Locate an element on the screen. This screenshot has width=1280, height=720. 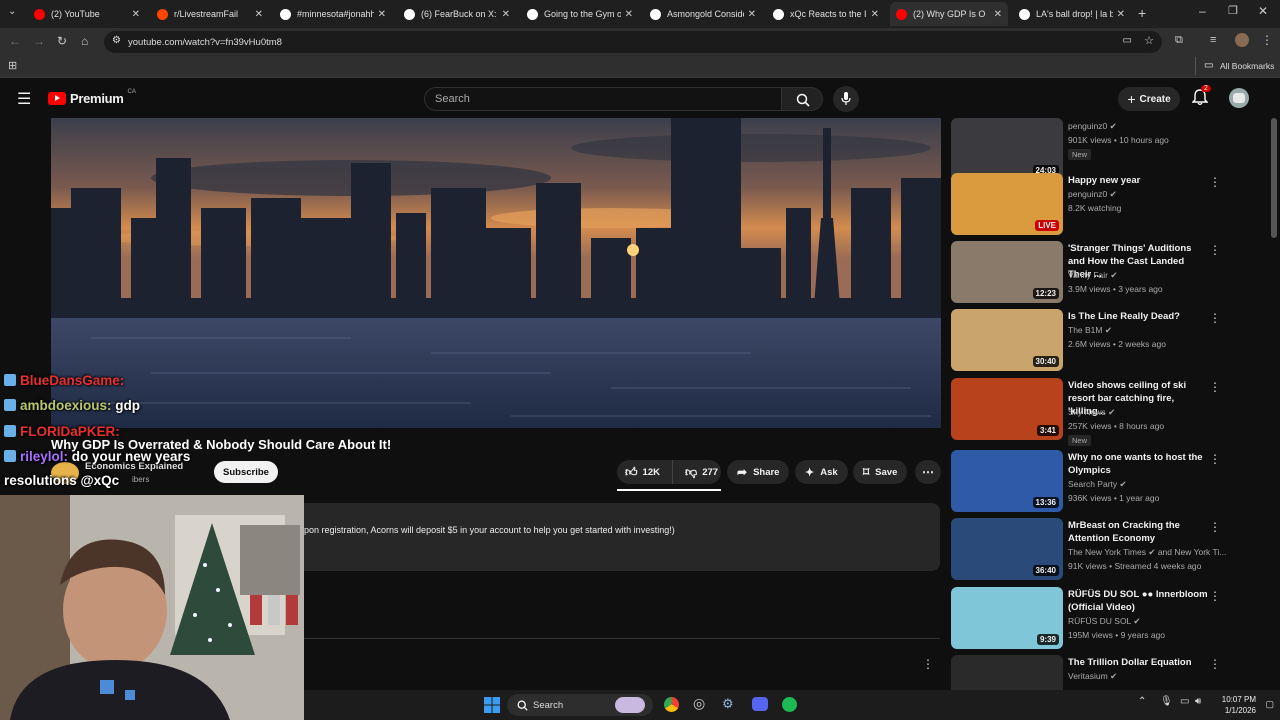
notifications-button: 2 is located at coordinates (1201, 98).